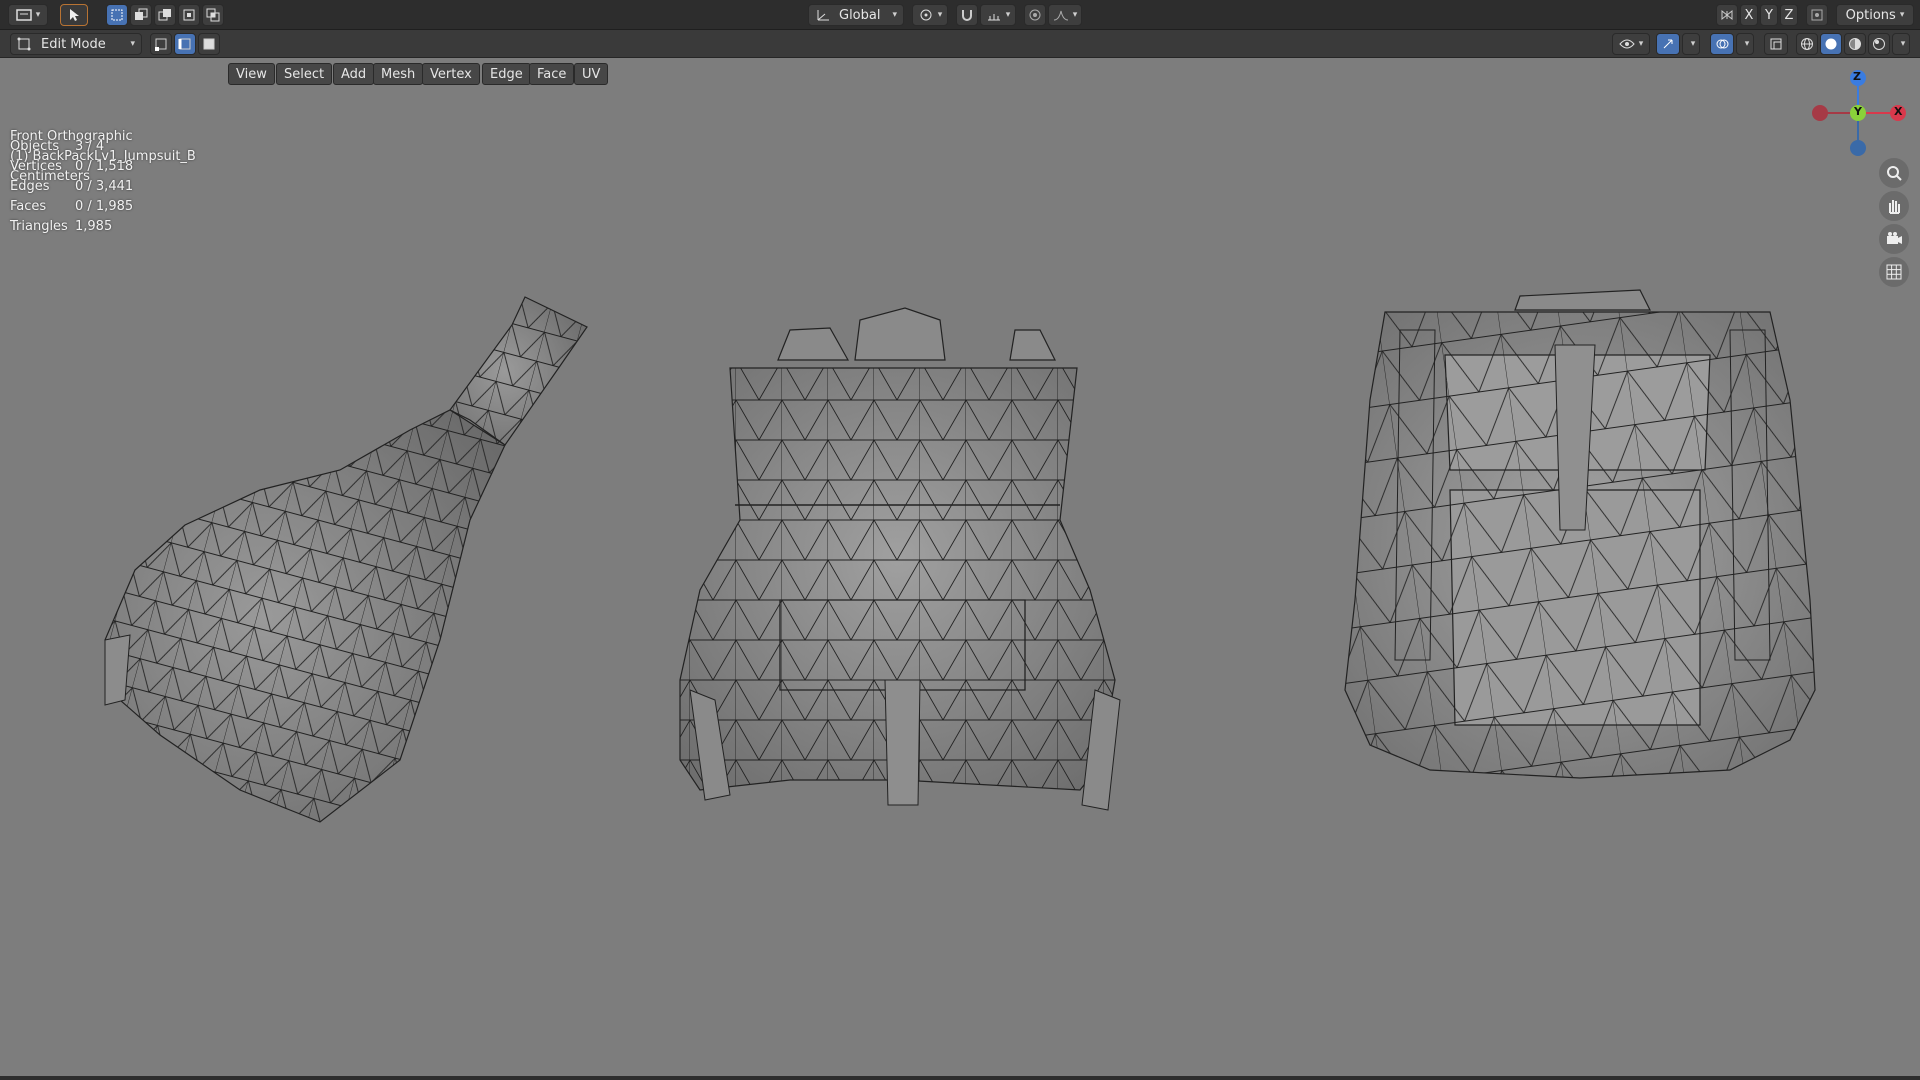 The image size is (1920, 1080). Describe the element at coordinates (213, 15) in the screenshot. I see `select-mode-intersect-button` at that location.